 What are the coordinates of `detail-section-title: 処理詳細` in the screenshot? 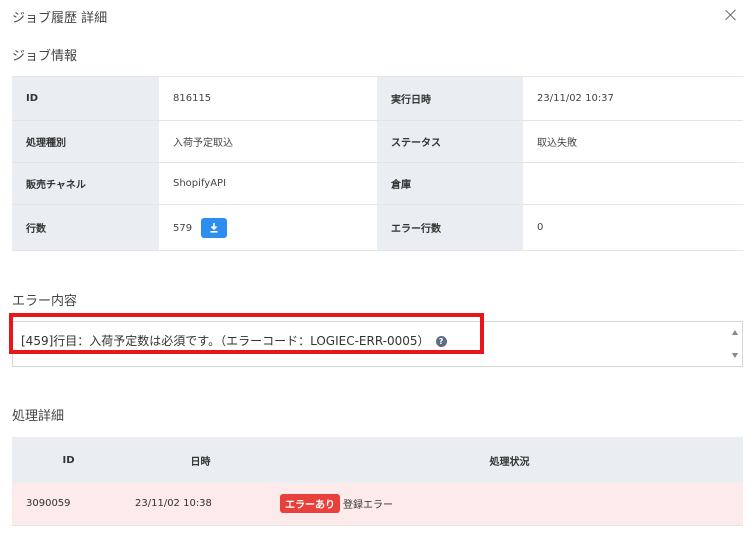 It's located at (38, 416).